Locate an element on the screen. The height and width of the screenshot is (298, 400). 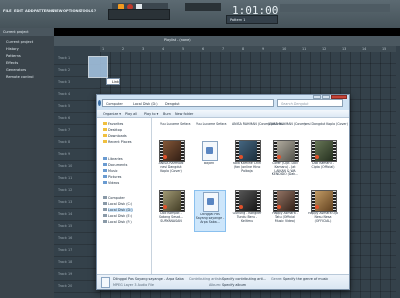
file-item: Gunung - Kongker Tundu Beru - Kelitmu is located at coordinates (247, 210).